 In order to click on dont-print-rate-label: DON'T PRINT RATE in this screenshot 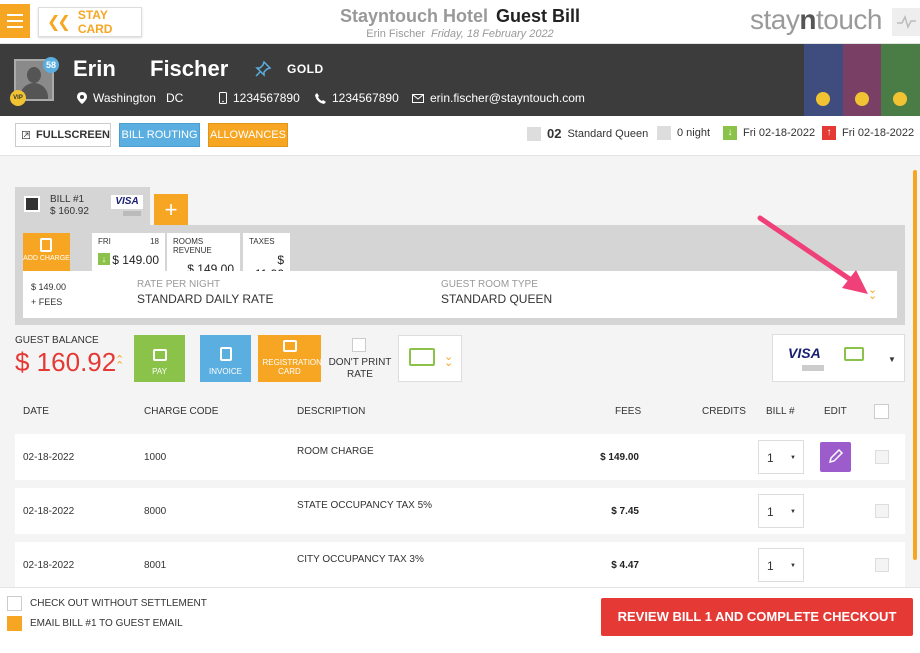, I will do `click(360, 368)`.